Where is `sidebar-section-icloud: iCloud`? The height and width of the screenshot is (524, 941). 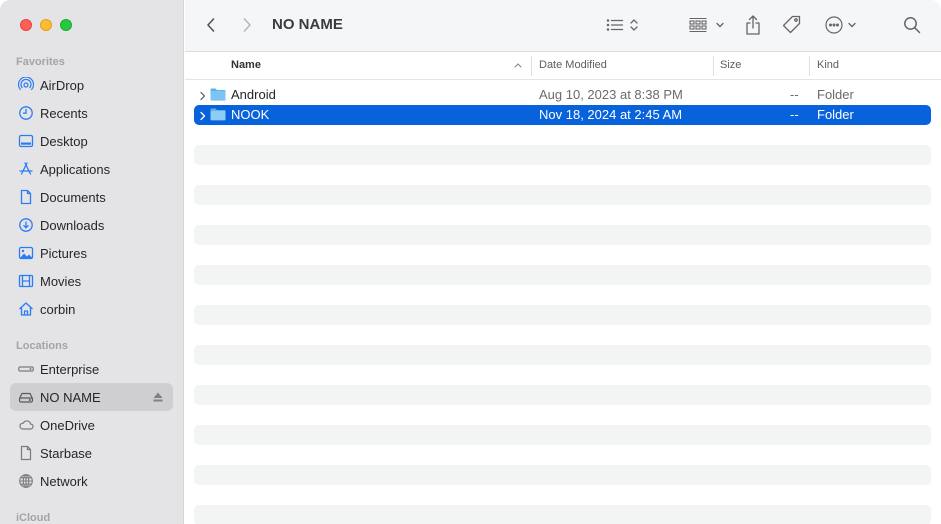
sidebar-section-icloud: iCloud is located at coordinates (33, 518).